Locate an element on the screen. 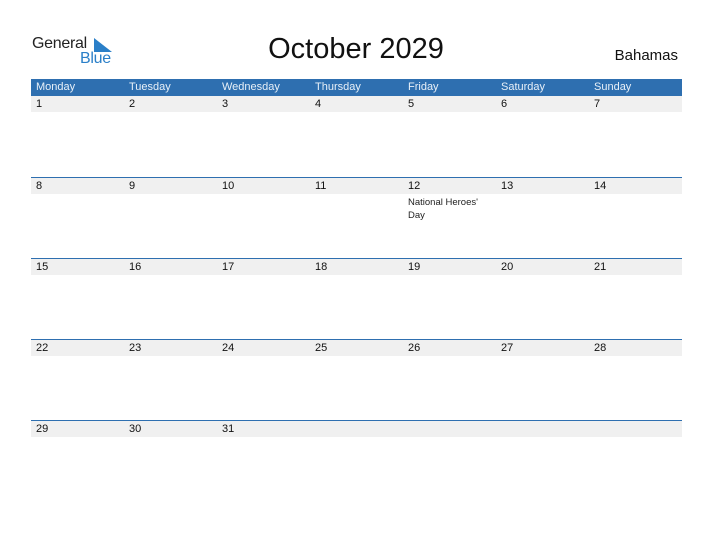 This screenshot has height=550, width=712. day-number: 21 is located at coordinates (600, 267).